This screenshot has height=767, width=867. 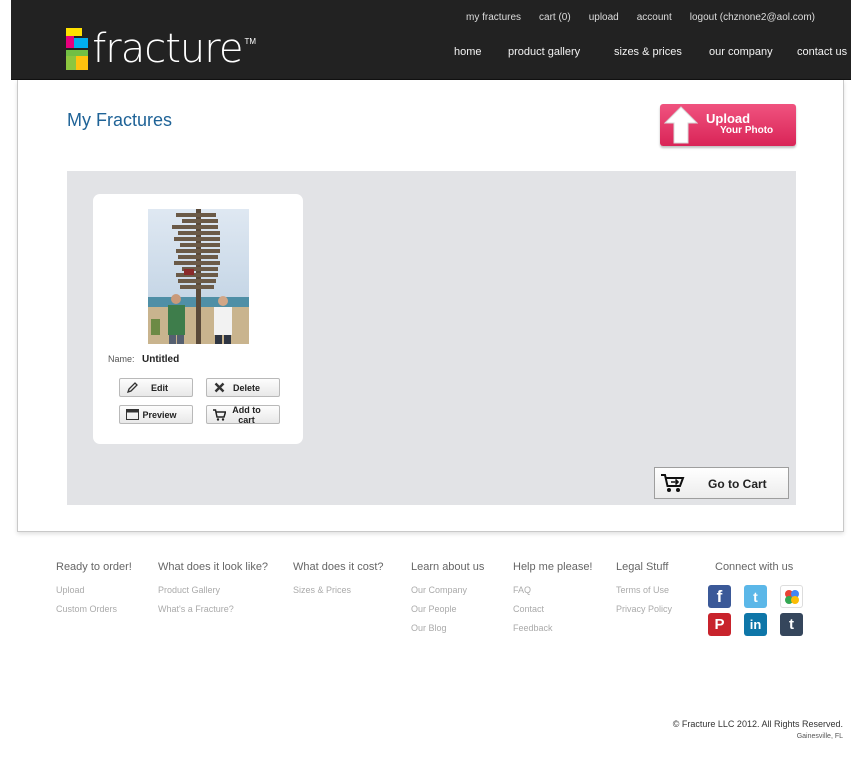 I want to click on footer-link-our-people: Our People, so click(x=447, y=609).